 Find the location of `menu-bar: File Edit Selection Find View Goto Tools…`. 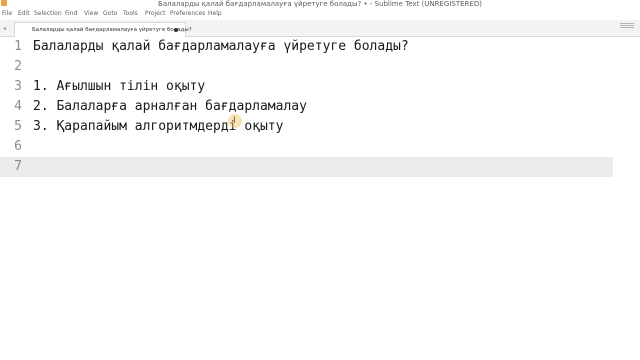

menu-bar: File Edit Selection Find View Goto Tools… is located at coordinates (320, 14).